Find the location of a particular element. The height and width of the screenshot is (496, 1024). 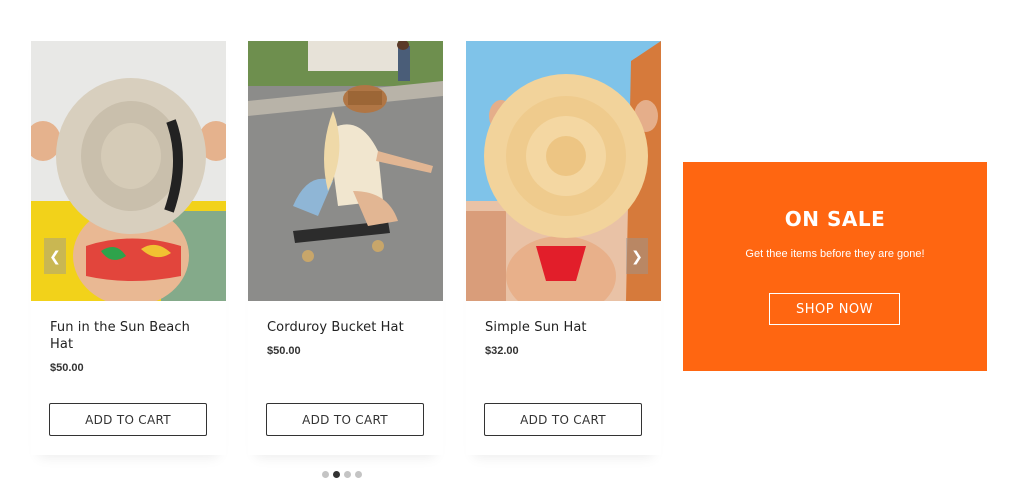

sale-subtitle: Get thee items before they are gone! is located at coordinates (835, 254).